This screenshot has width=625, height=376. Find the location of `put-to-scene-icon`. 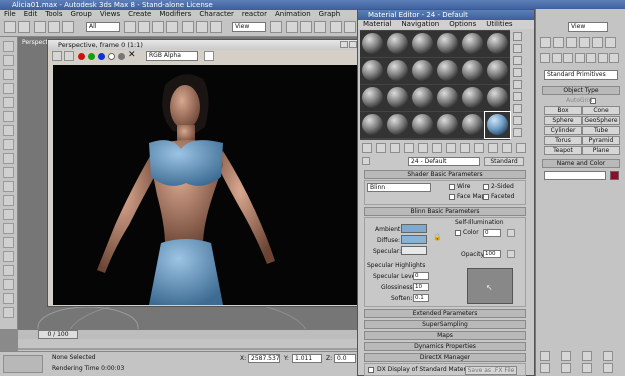

put-to-scene-icon is located at coordinates (381, 148).